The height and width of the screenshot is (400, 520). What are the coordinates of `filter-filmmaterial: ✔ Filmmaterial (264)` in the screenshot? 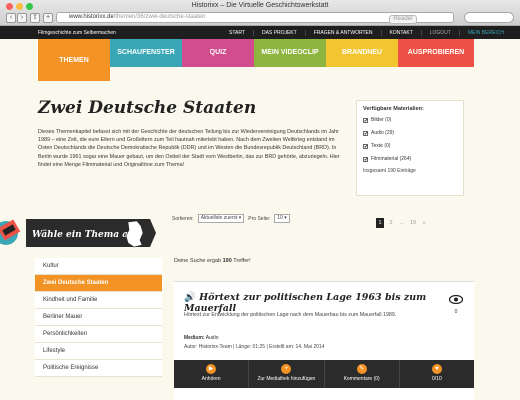 It's located at (410, 159).